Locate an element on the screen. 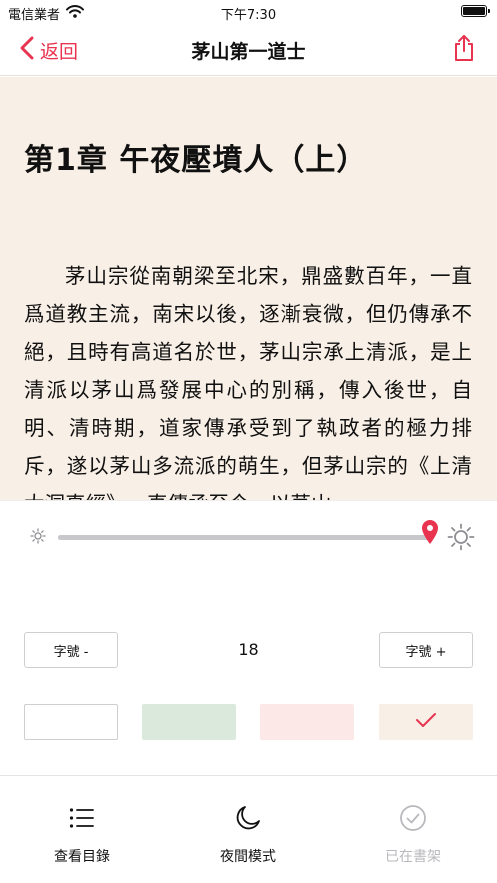 The height and width of the screenshot is (883, 497). brightness-low-icon is located at coordinates (38, 538).